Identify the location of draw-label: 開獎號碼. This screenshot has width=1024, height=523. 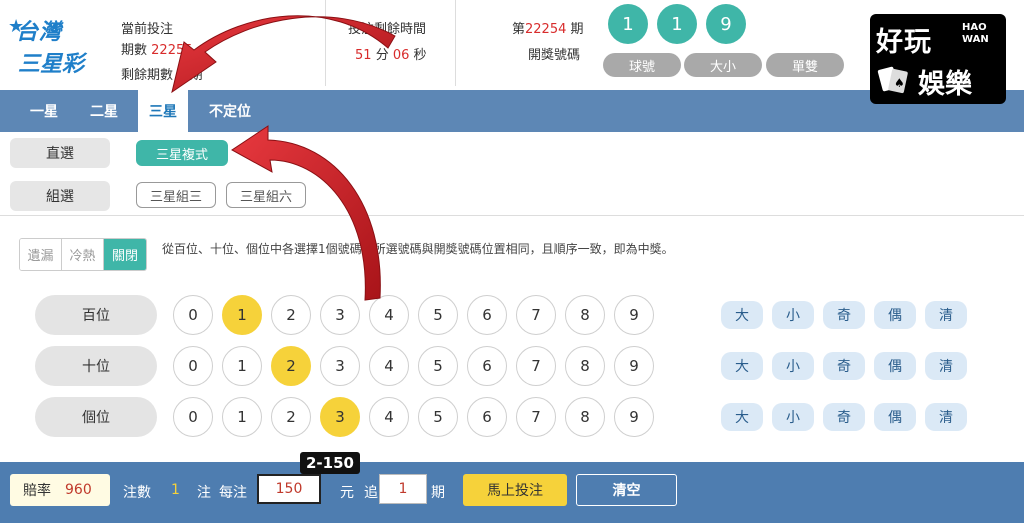
(554, 55).